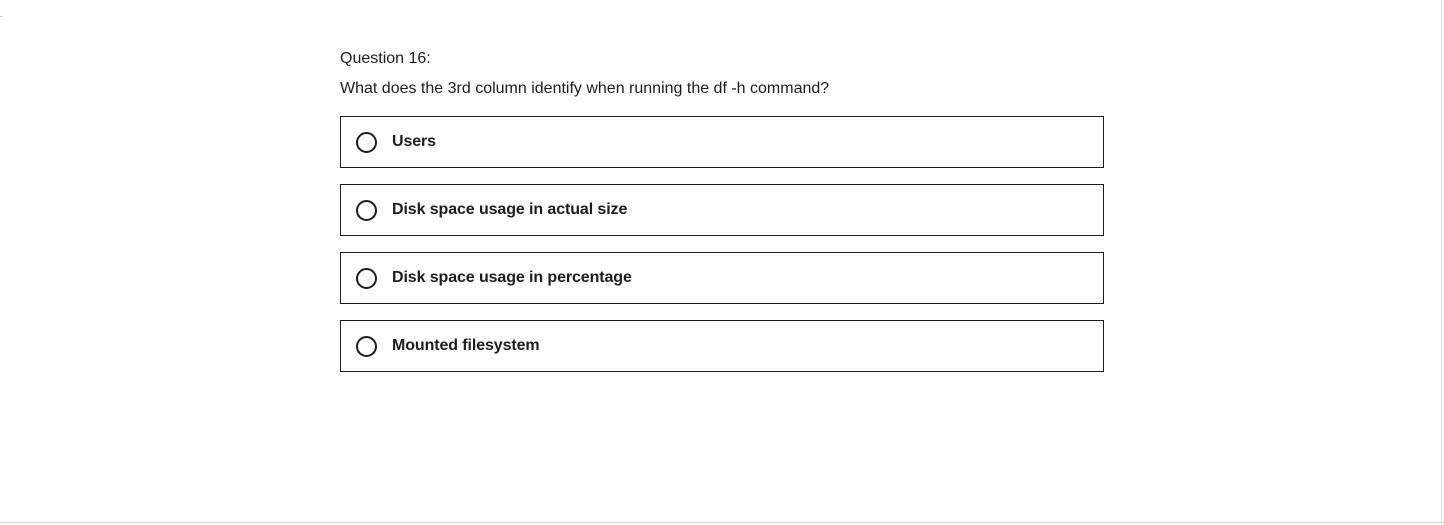  What do you see at coordinates (722, 278) in the screenshot?
I see `answer-option-disk-usage-percentage: Disk space usage in percentage` at bounding box center [722, 278].